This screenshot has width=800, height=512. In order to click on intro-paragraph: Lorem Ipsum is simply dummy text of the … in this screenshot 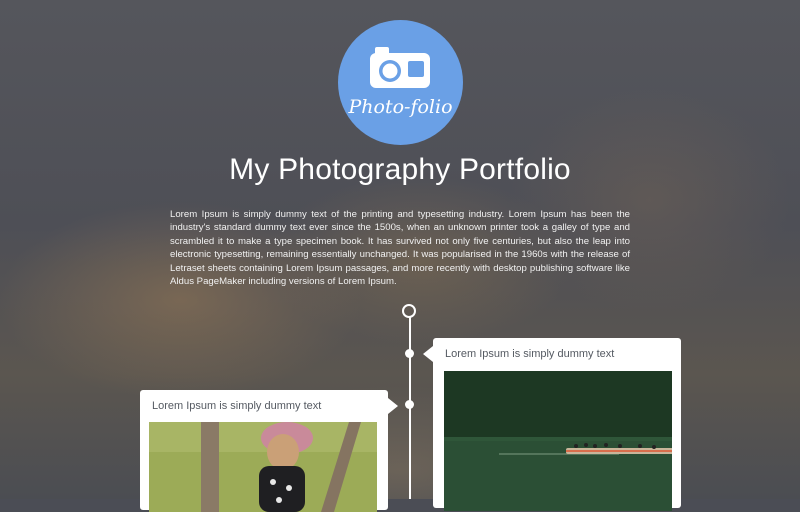, I will do `click(400, 248)`.